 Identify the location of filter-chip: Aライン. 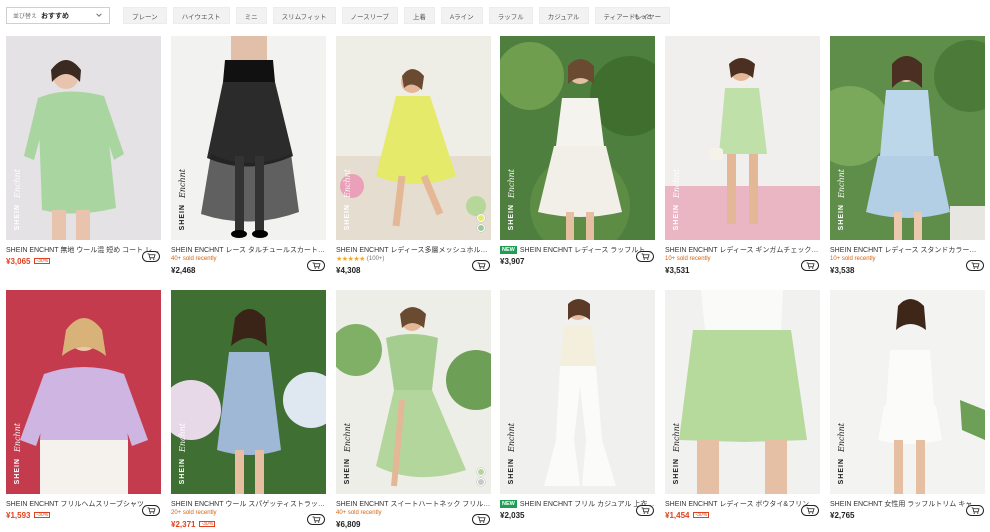
(461, 15).